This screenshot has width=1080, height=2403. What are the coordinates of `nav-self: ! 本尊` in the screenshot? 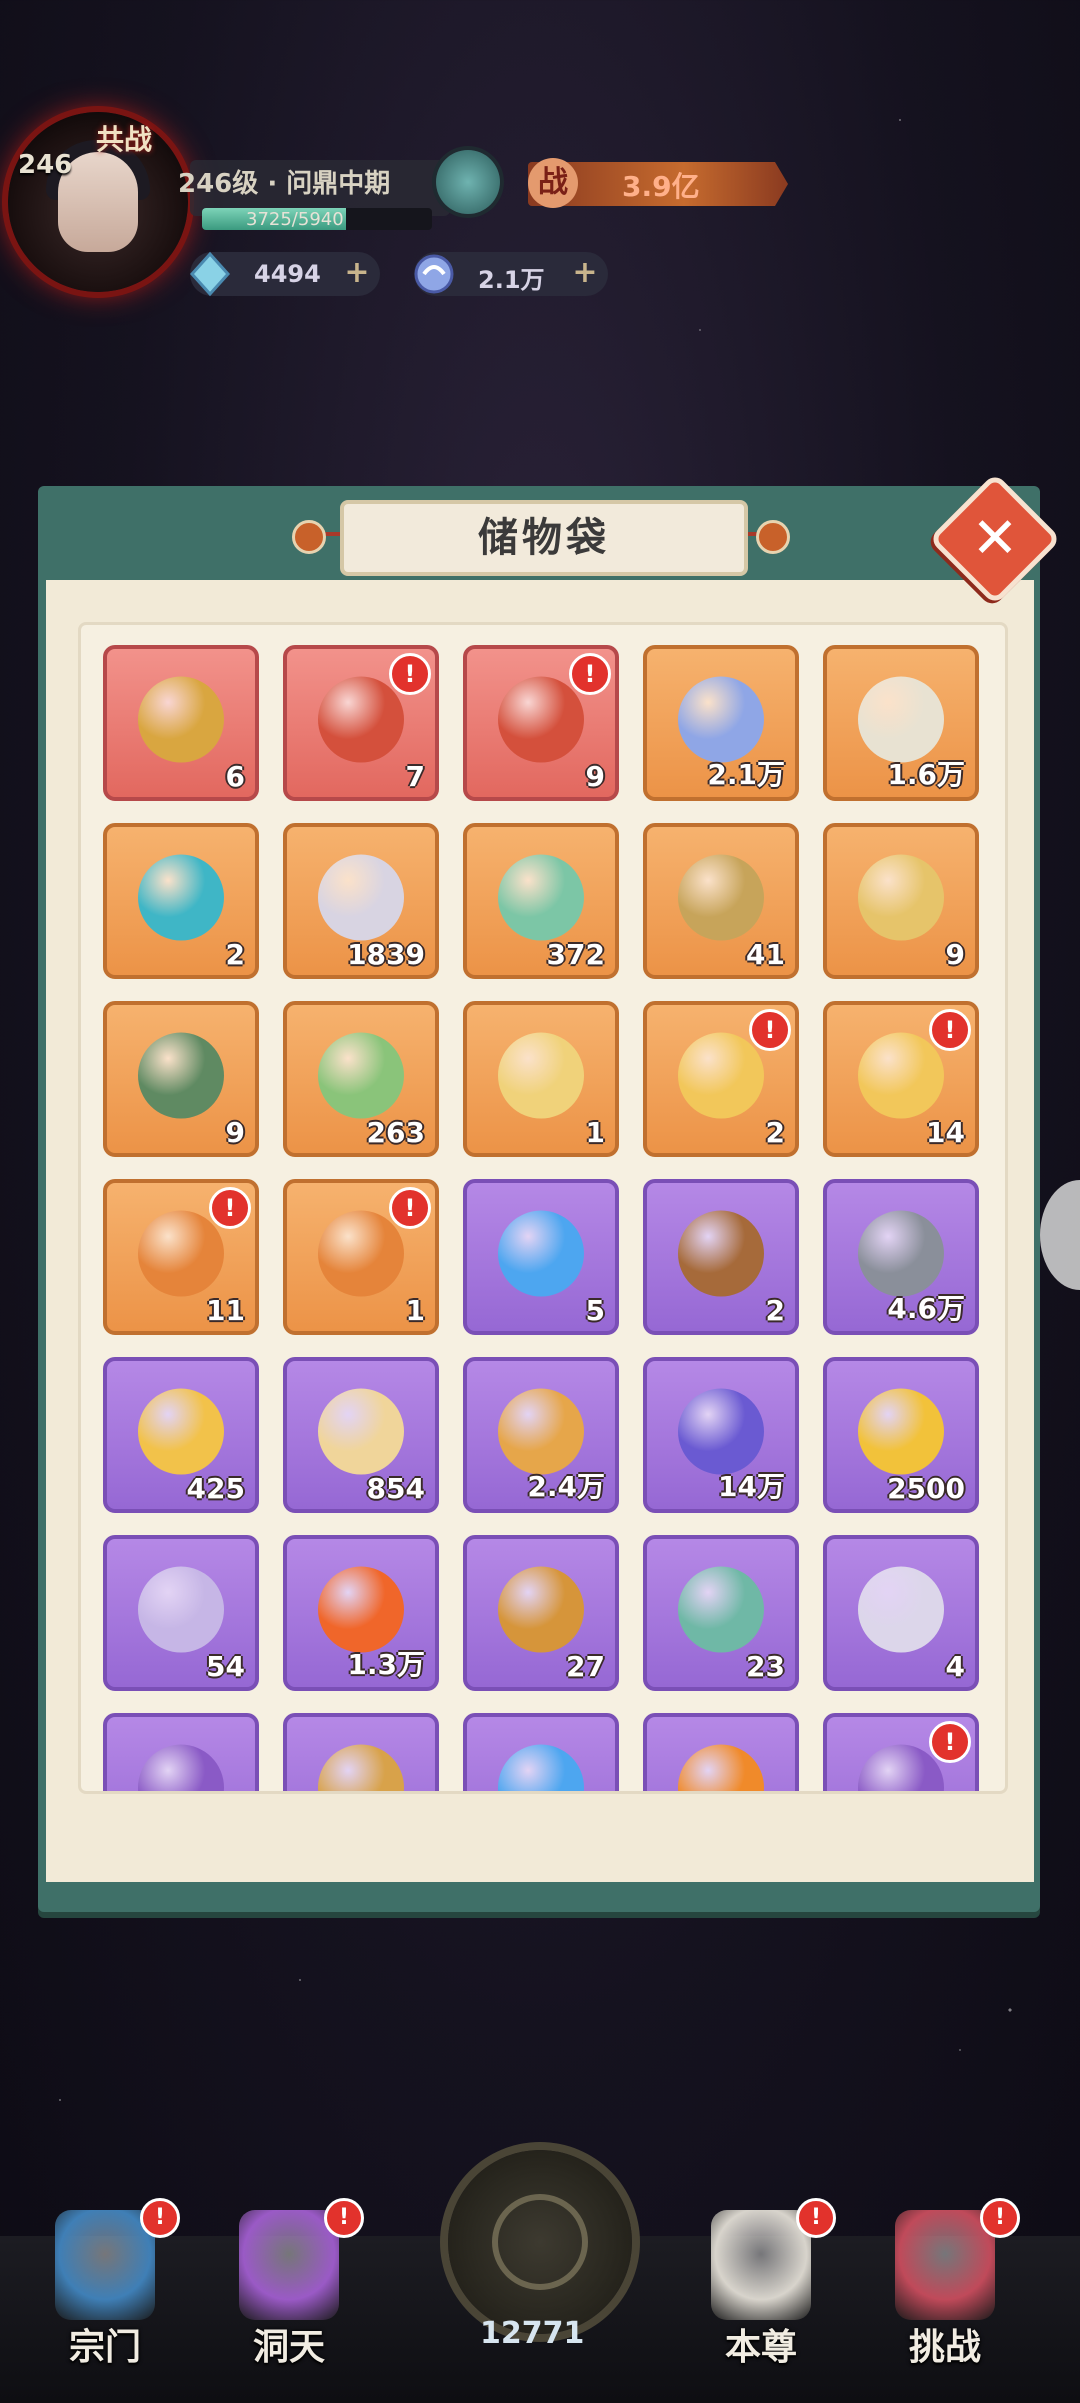 It's located at (761, 2290).